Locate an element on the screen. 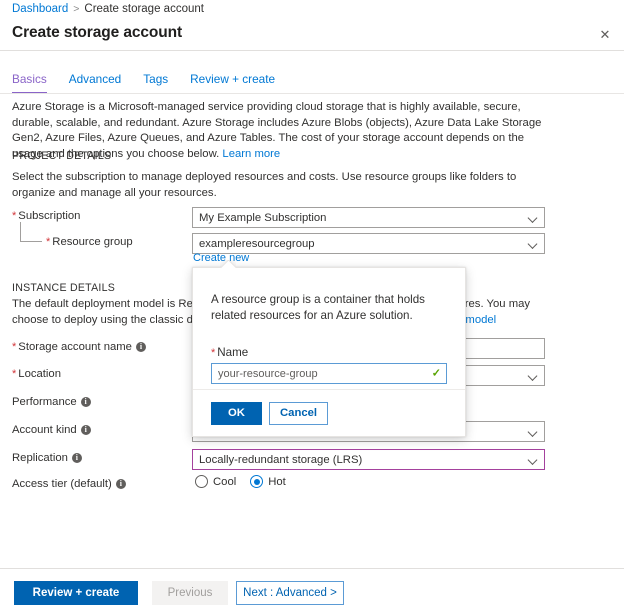 The width and height of the screenshot is (624, 616). label-replication-text: Replication is located at coordinates (40, 458).